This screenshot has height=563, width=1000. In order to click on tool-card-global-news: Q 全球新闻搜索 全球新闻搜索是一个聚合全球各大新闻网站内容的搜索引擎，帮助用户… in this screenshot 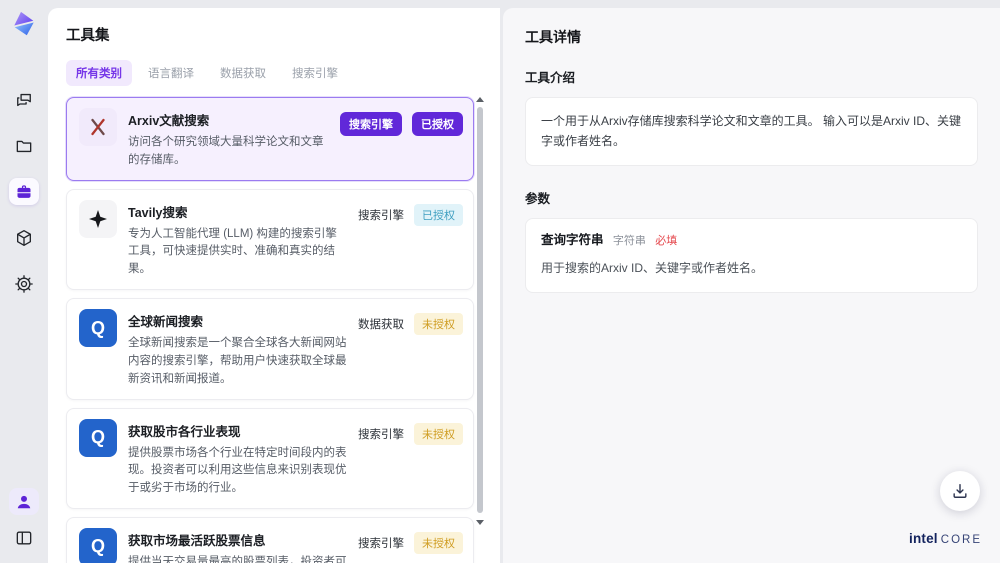, I will do `click(270, 349)`.